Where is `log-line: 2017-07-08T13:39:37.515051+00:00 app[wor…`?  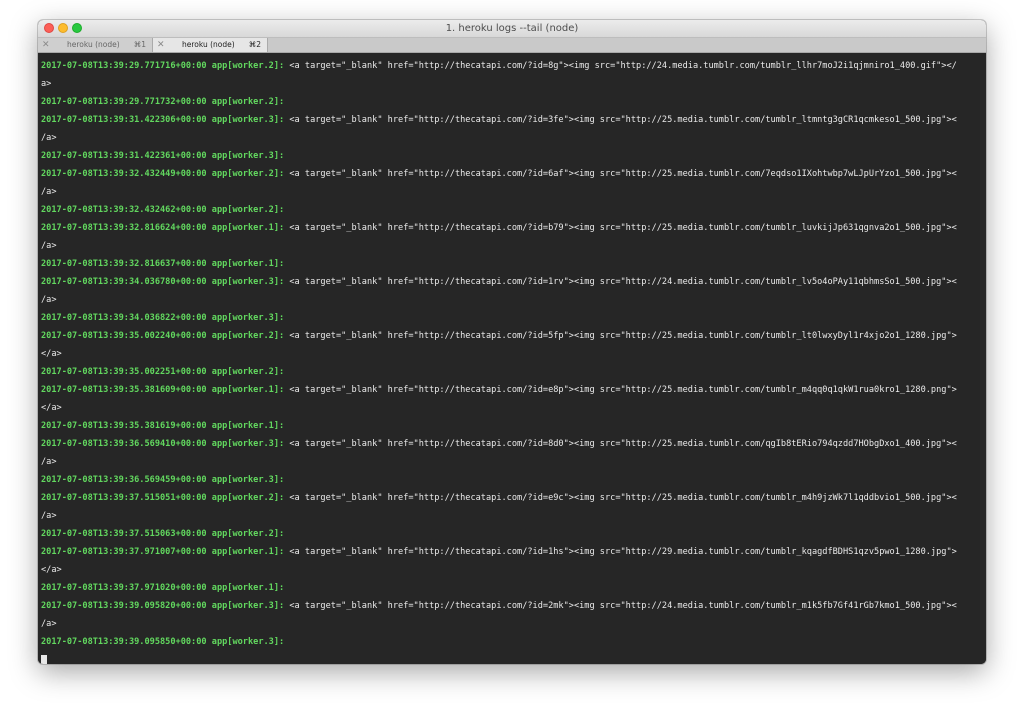
log-line: 2017-07-08T13:39:37.515051+00:00 app[wor… is located at coordinates (511, 498).